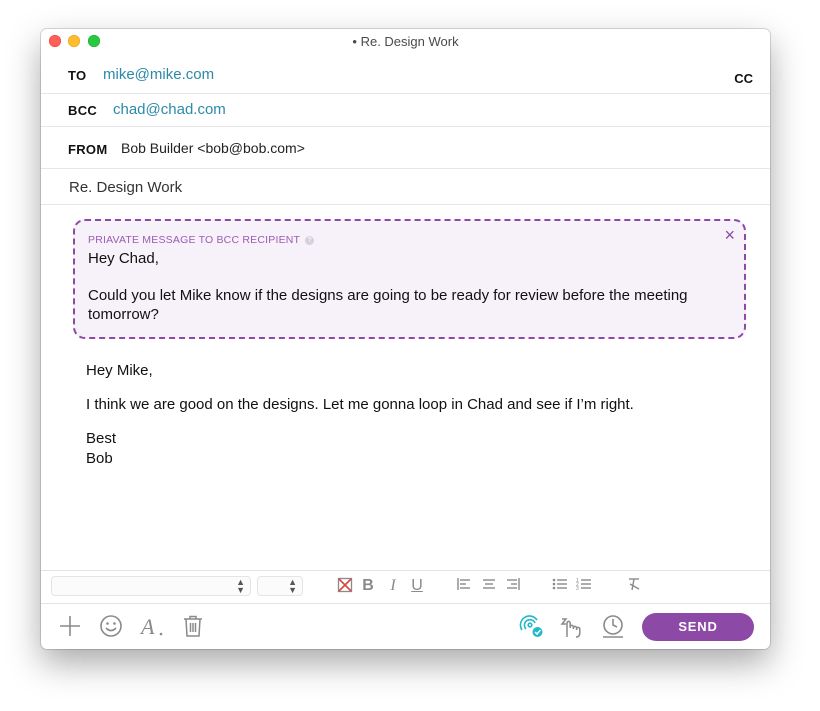  Describe the element at coordinates (194, 240) in the screenshot. I see `private-message-header-label: PRIAVATE MESSAGE TO BCC RECIPIENT` at that location.